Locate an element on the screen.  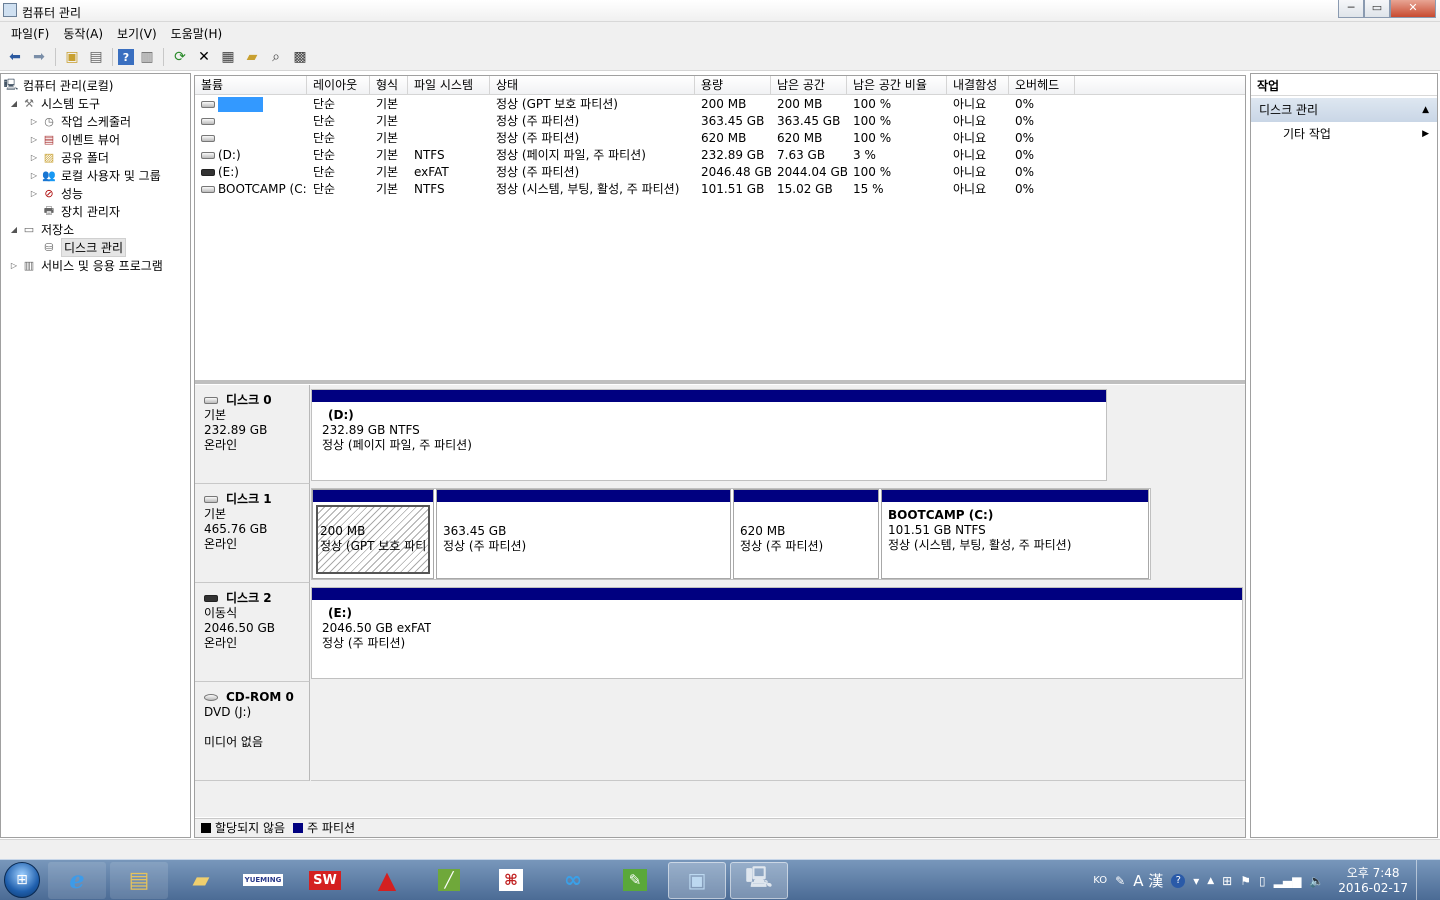
more-actions-item: 기타 작업 ▶ is located at coordinates (1344, 134).